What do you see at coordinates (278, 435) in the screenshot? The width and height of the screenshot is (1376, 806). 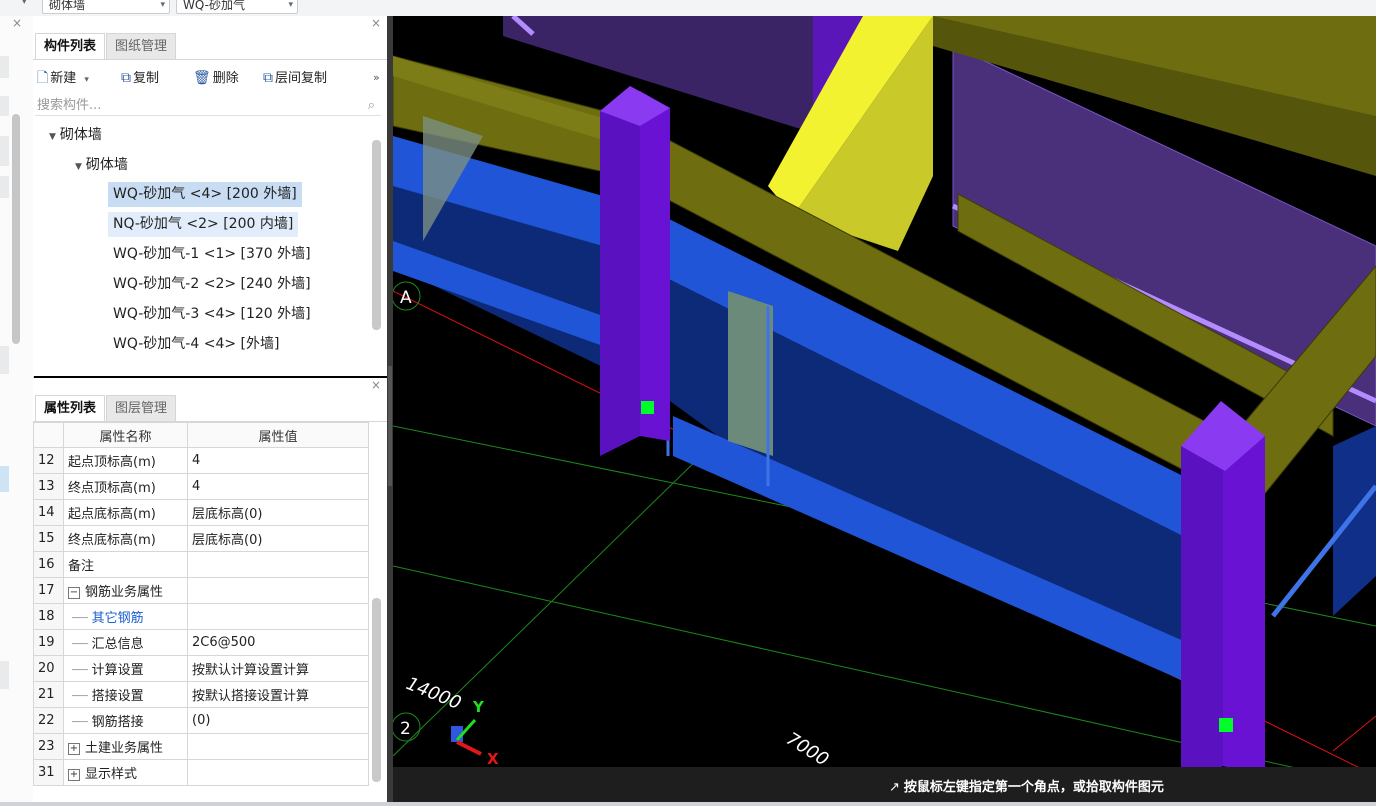 I see `header-property-value: 属性值` at bounding box center [278, 435].